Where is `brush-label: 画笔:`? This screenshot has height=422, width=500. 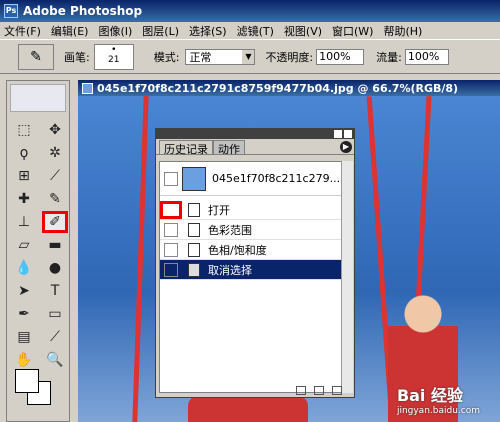 brush-label: 画笔: is located at coordinates (77, 57).